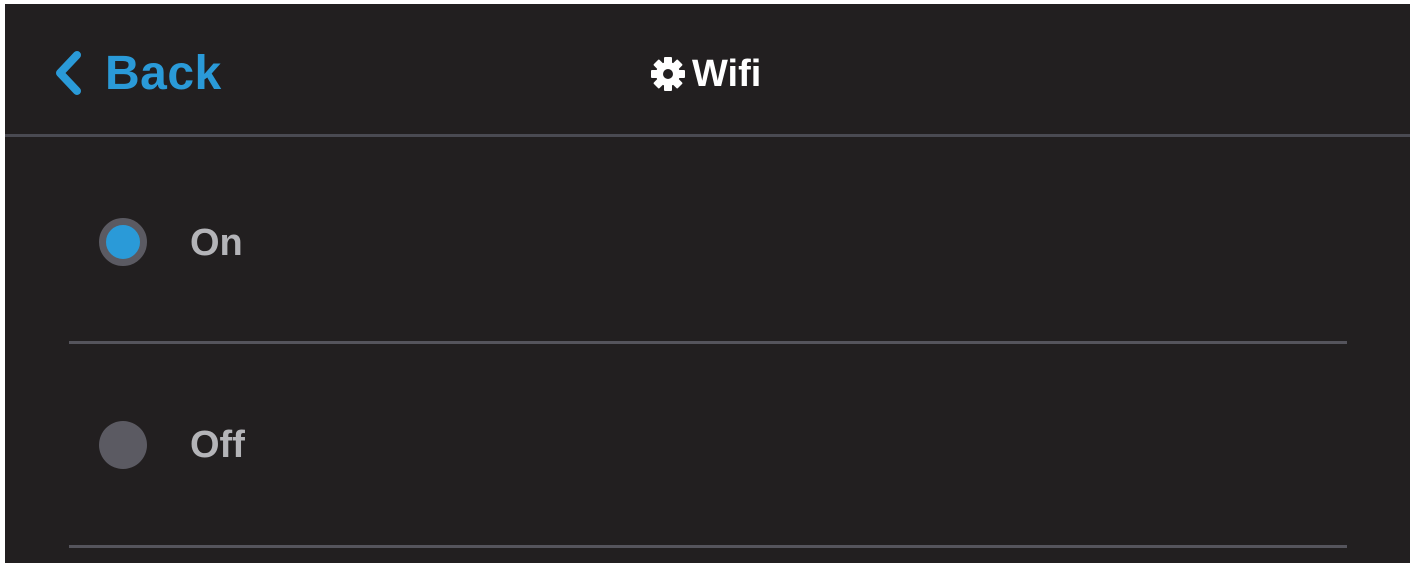 The width and height of the screenshot is (1419, 563). What do you see at coordinates (163, 73) in the screenshot?
I see `back-label: Back` at bounding box center [163, 73].